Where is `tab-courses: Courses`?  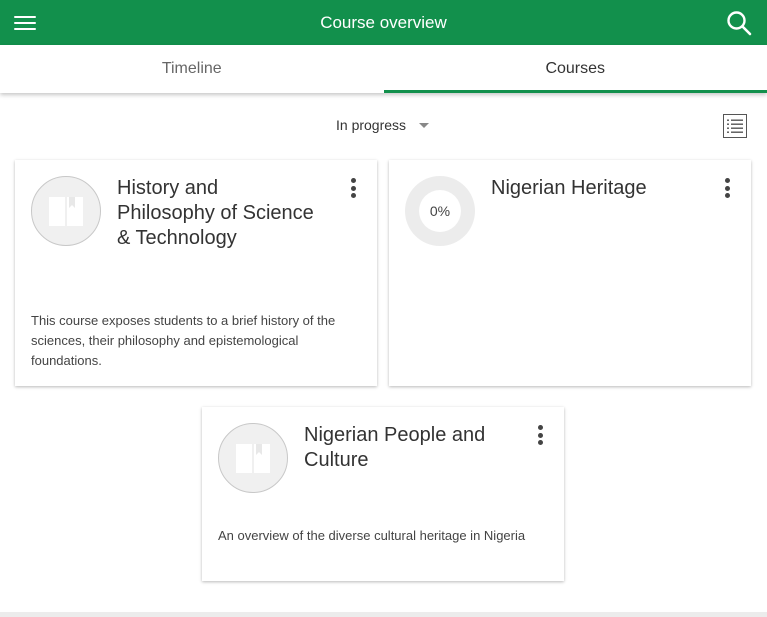
tab-courses: Courses is located at coordinates (575, 69).